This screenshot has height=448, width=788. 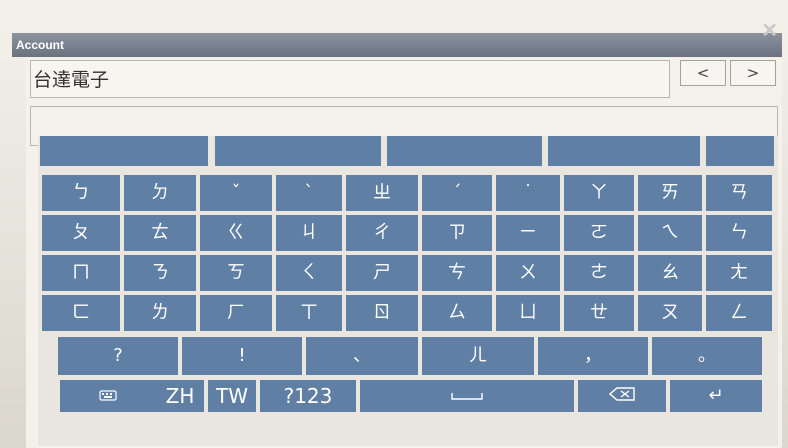 What do you see at coordinates (397, 39) in the screenshot?
I see `title-bar: Account ✕` at bounding box center [397, 39].